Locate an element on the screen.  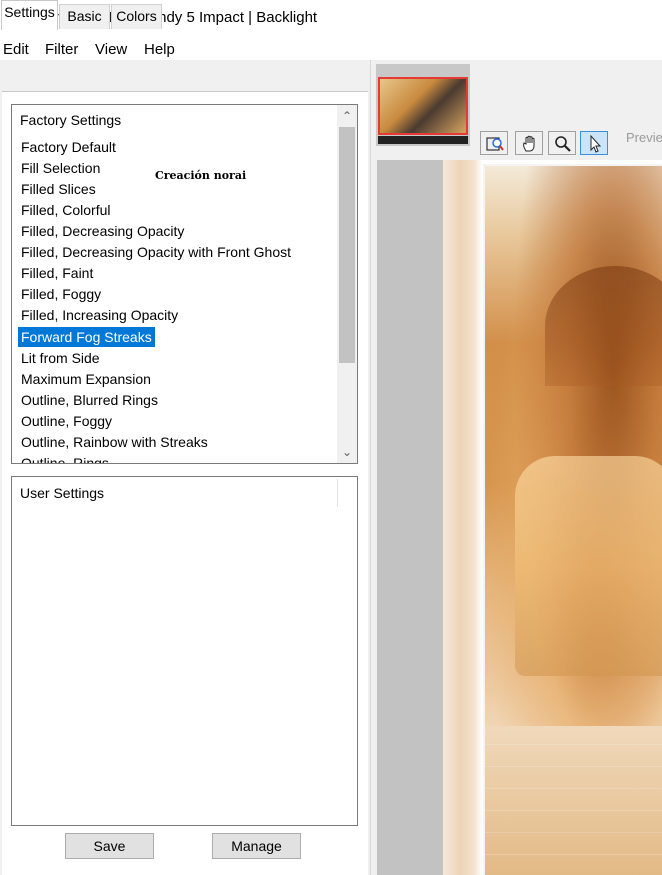
list-item: Filled, Decreasing Opacity is located at coordinates (102, 231).